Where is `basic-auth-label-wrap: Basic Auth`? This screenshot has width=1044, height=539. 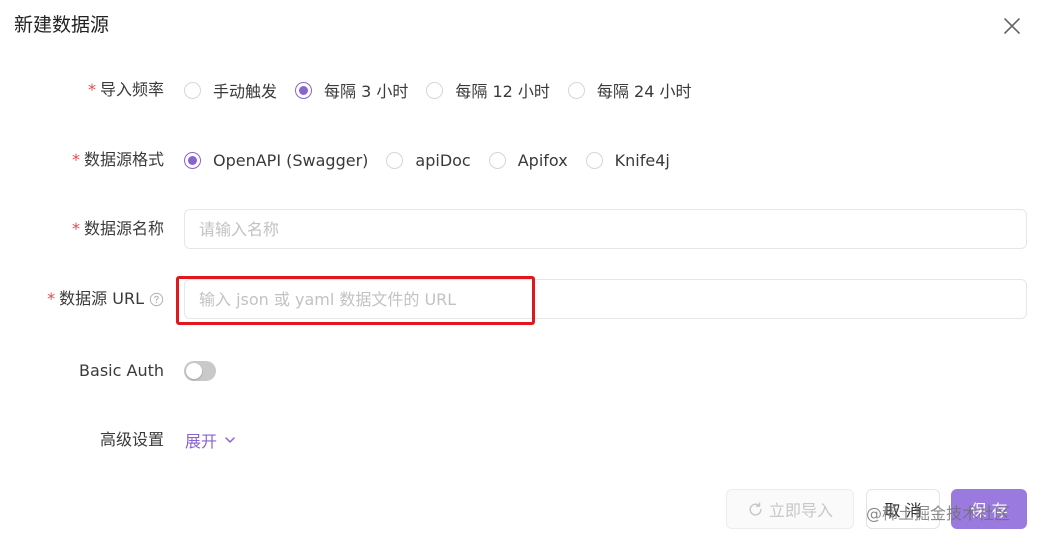
basic-auth-label-wrap: Basic Auth is located at coordinates (121, 371).